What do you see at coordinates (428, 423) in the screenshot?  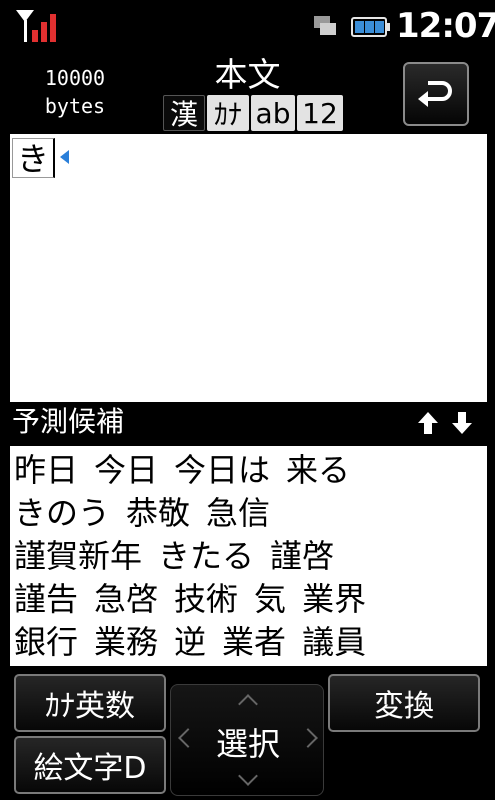 I see `arrow-up-icon` at bounding box center [428, 423].